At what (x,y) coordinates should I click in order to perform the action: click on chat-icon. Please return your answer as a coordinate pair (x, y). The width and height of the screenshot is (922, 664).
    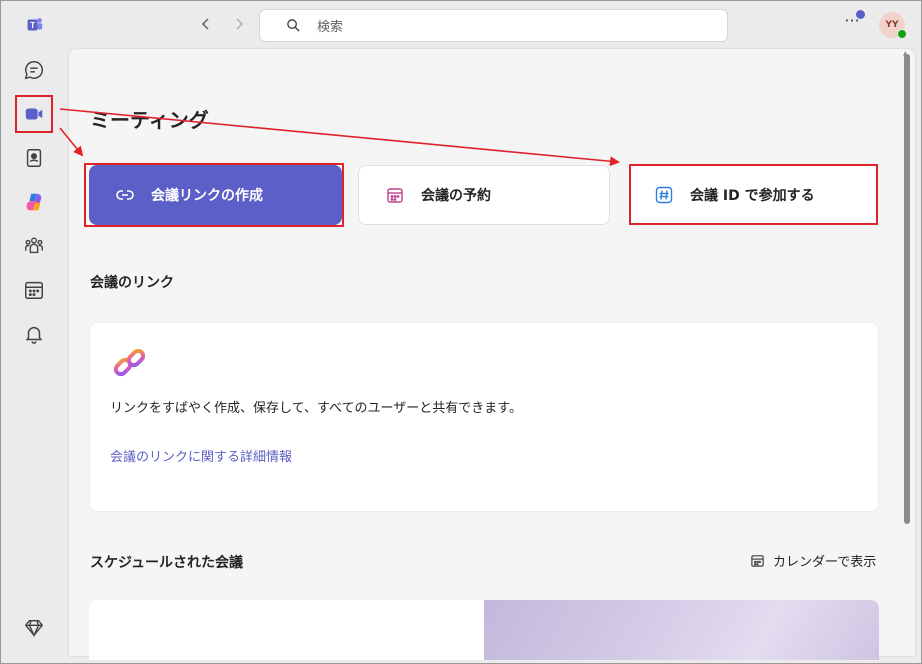
    Looking at the image, I should click on (34, 70).